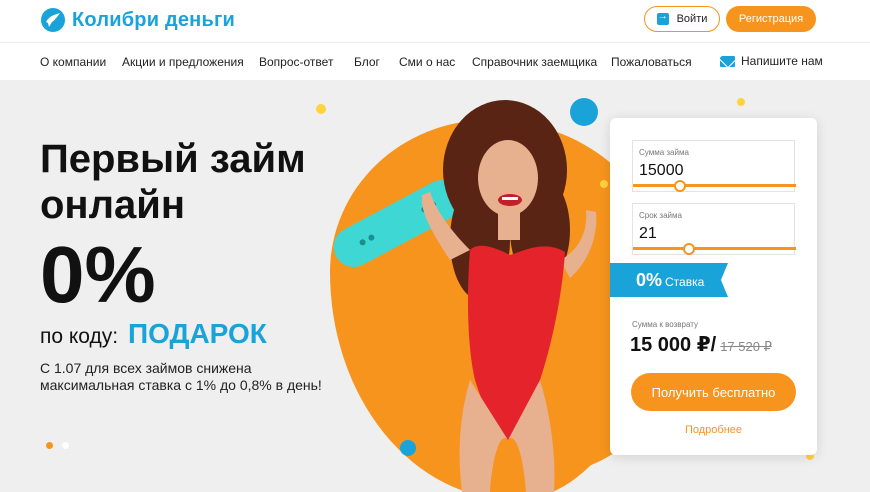  I want to click on login-label: Войти, so click(692, 19).